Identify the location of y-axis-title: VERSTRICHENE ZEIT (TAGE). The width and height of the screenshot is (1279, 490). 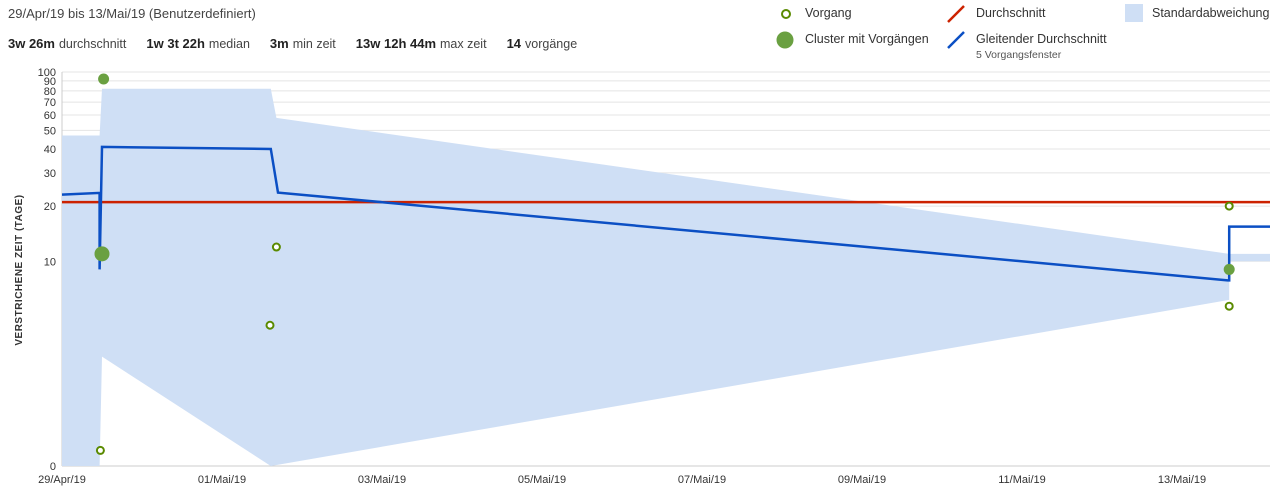
(19, 269).